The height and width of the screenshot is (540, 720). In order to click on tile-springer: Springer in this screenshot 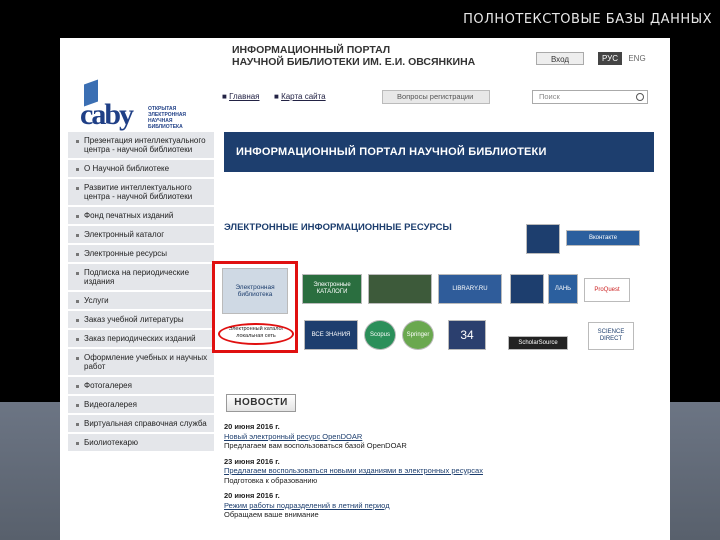, I will do `click(418, 335)`.